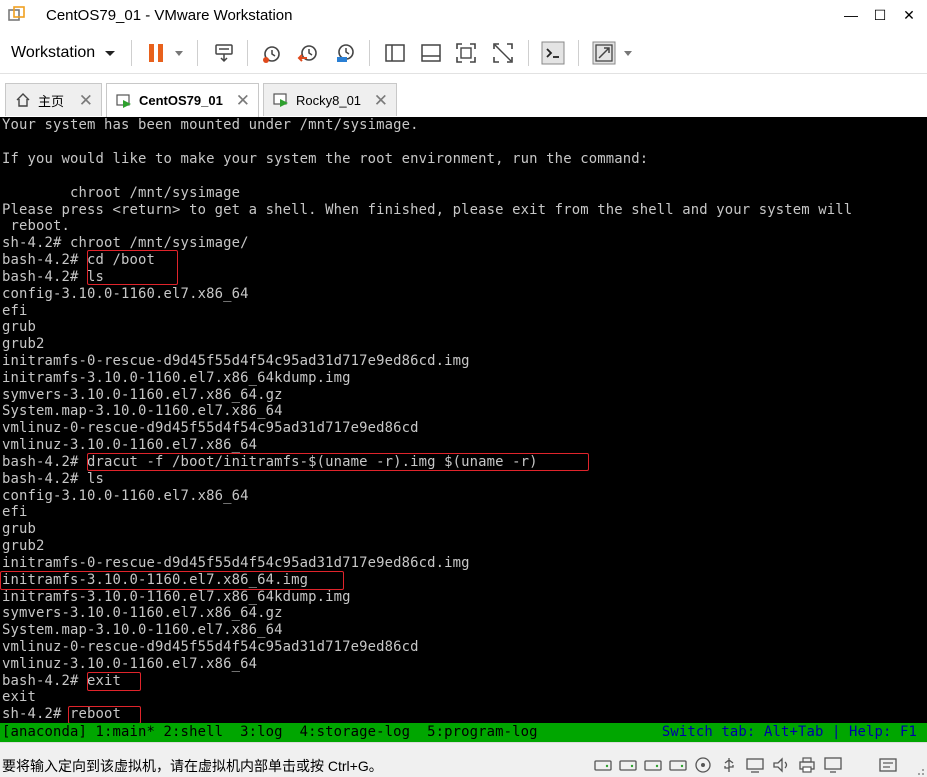  Describe the element at coordinates (755, 765) in the screenshot. I see `network-adapter-icon` at that location.